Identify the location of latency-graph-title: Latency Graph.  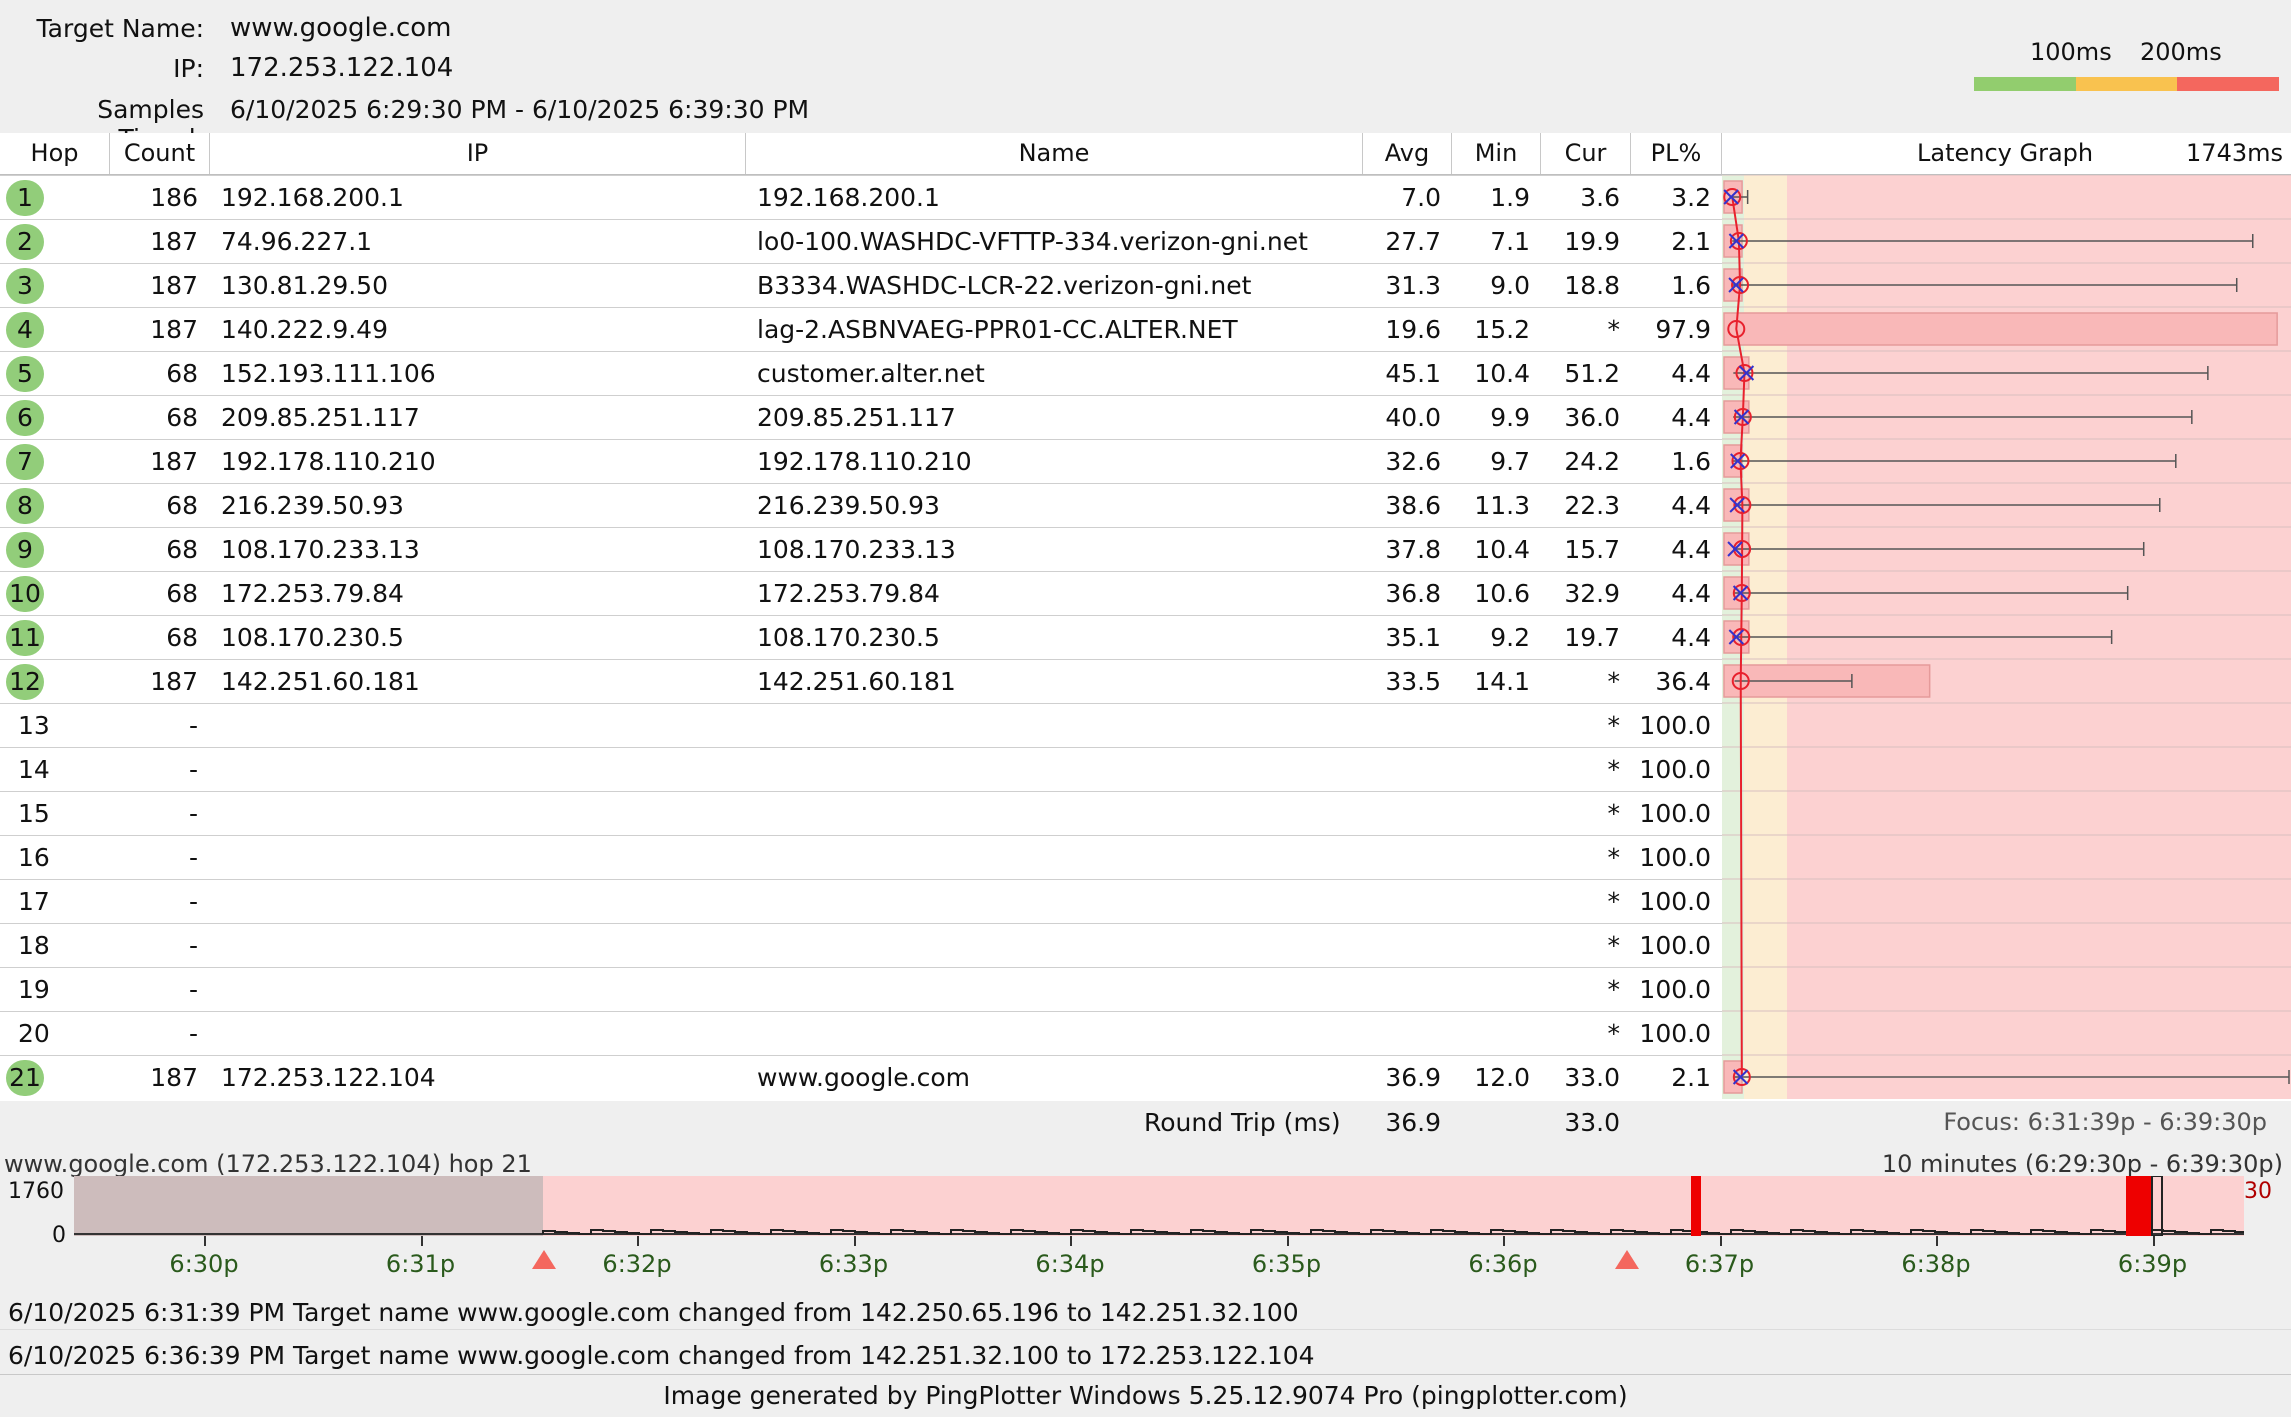
(2005, 153).